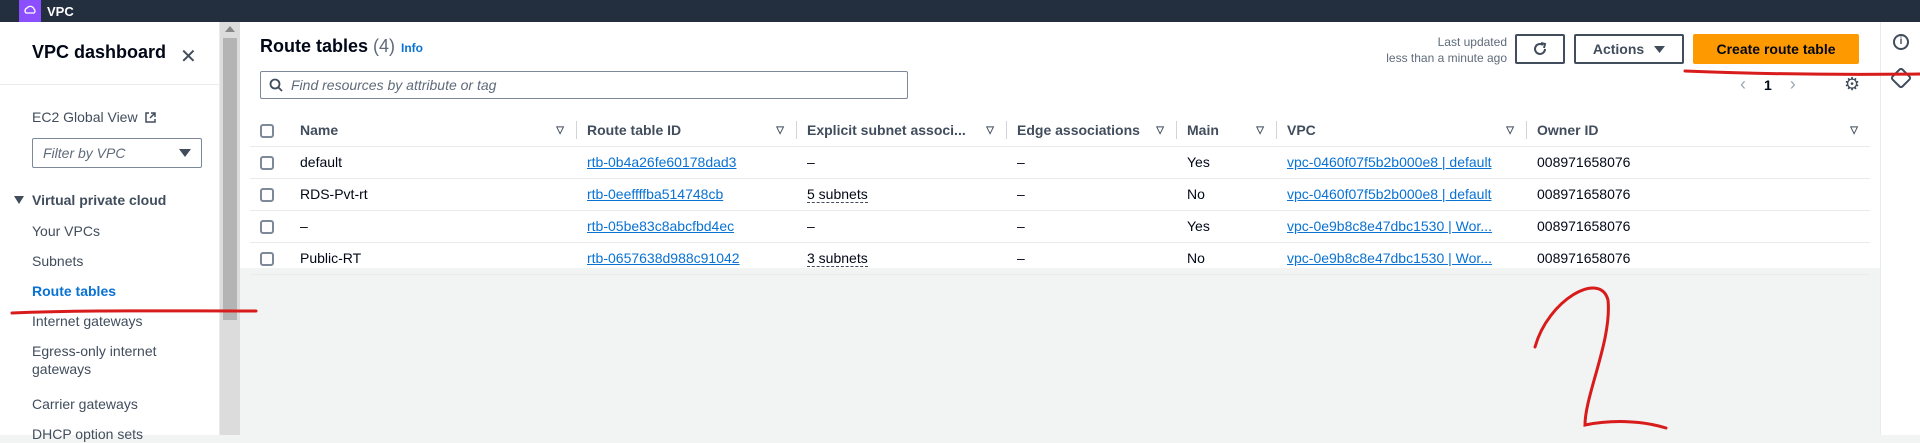 The height and width of the screenshot is (443, 1920). Describe the element at coordinates (687, 131) in the screenshot. I see `column-header-route-table-id: Route table ID ▽` at that location.